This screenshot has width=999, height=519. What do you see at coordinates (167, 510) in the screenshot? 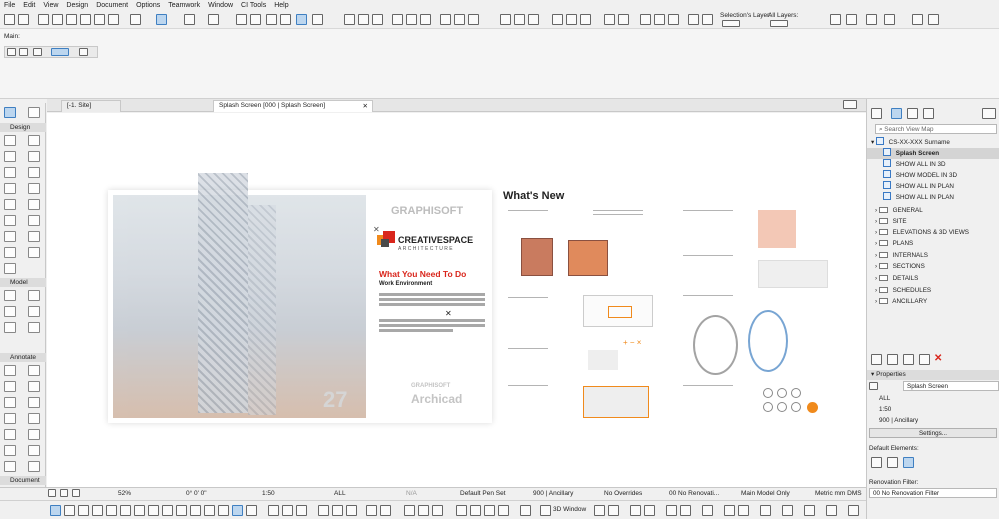
I see `index-icon` at bounding box center [167, 510].